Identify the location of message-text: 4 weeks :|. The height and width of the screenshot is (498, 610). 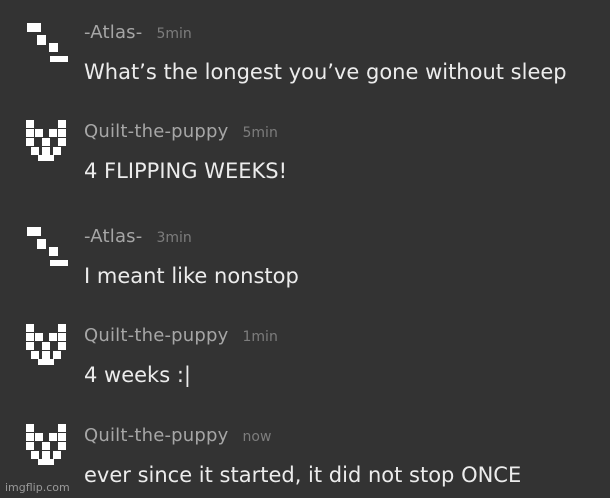
(137, 375).